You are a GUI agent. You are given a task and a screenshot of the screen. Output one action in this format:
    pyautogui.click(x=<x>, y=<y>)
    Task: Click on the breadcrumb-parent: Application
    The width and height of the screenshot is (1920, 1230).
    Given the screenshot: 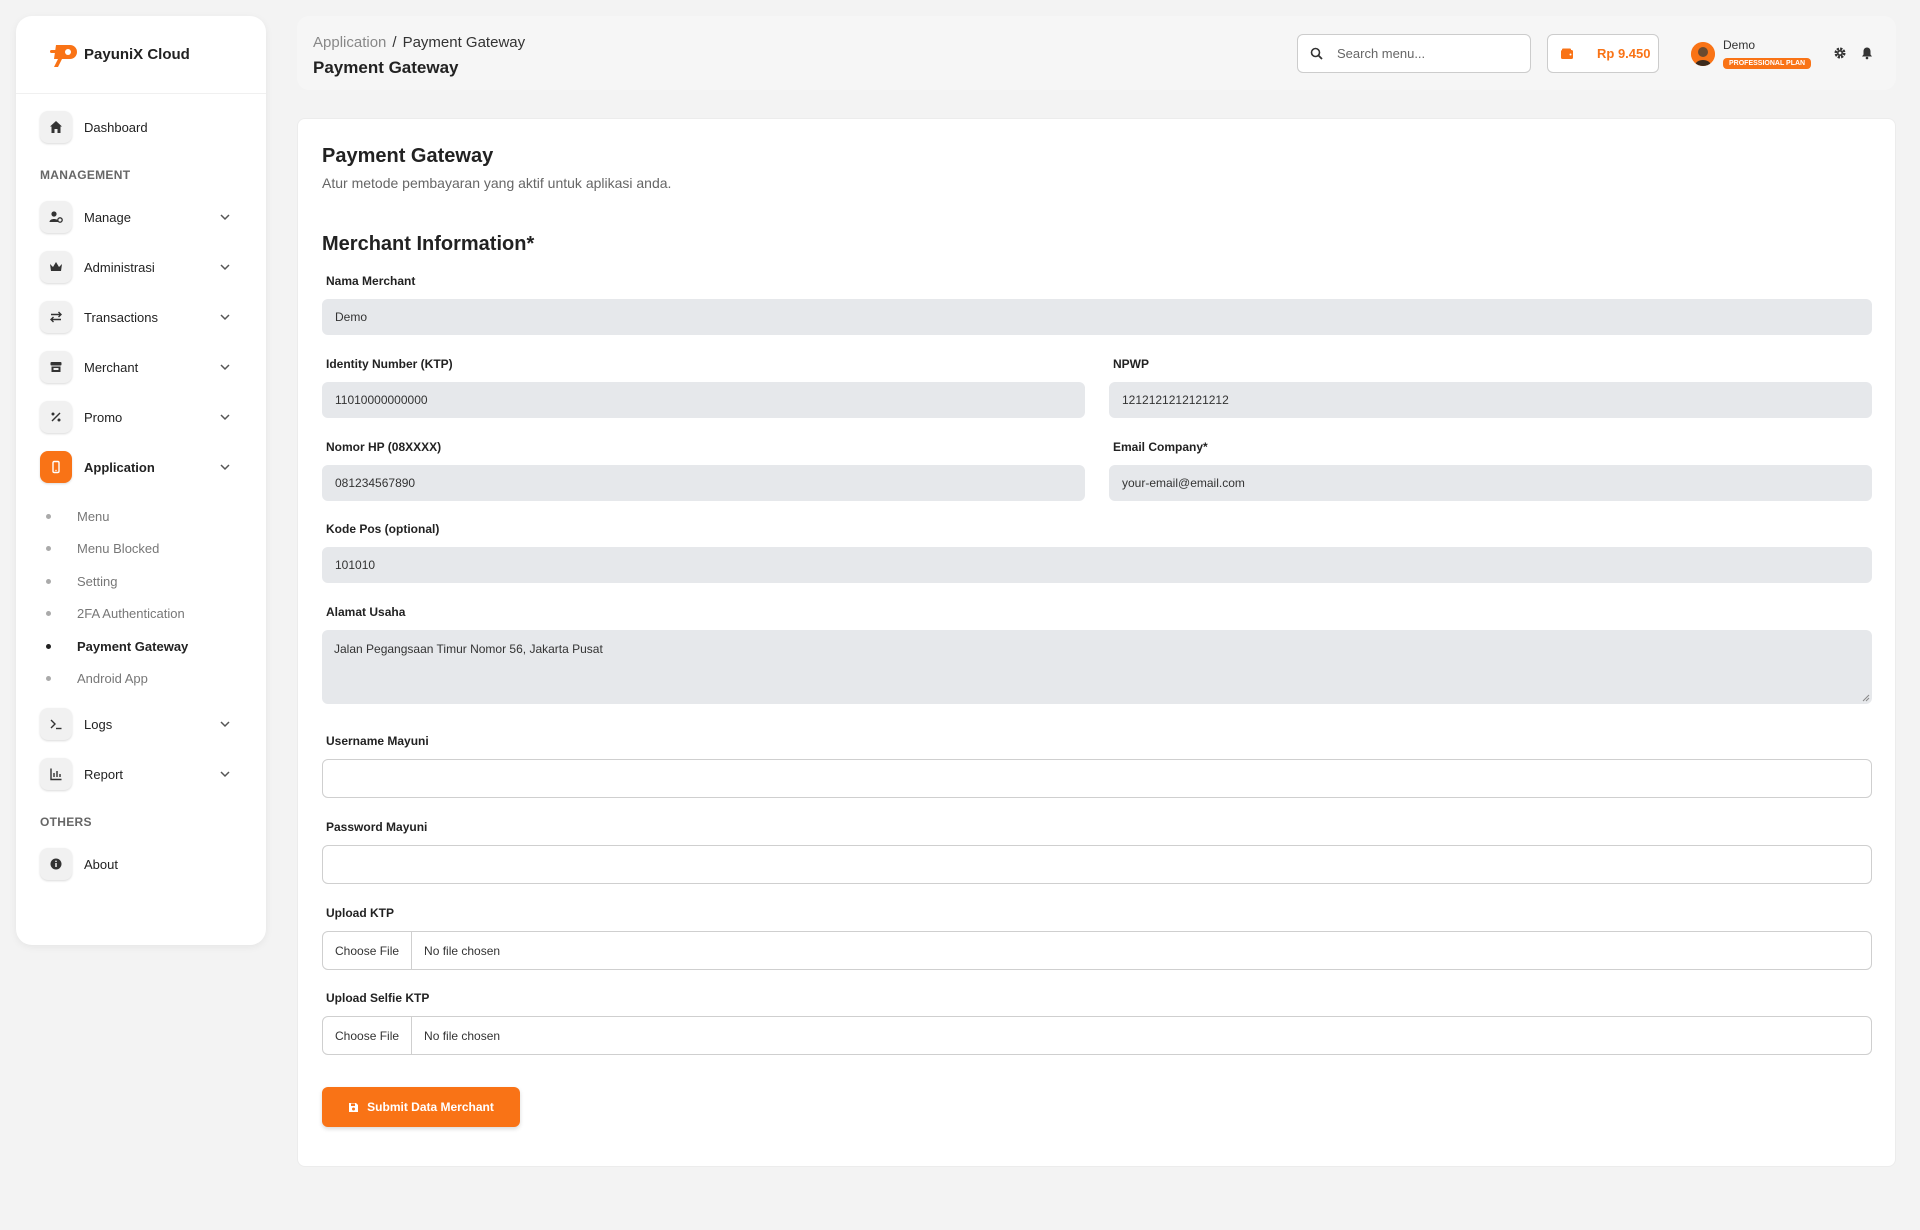 What is the action you would take?
    pyautogui.click(x=349, y=42)
    